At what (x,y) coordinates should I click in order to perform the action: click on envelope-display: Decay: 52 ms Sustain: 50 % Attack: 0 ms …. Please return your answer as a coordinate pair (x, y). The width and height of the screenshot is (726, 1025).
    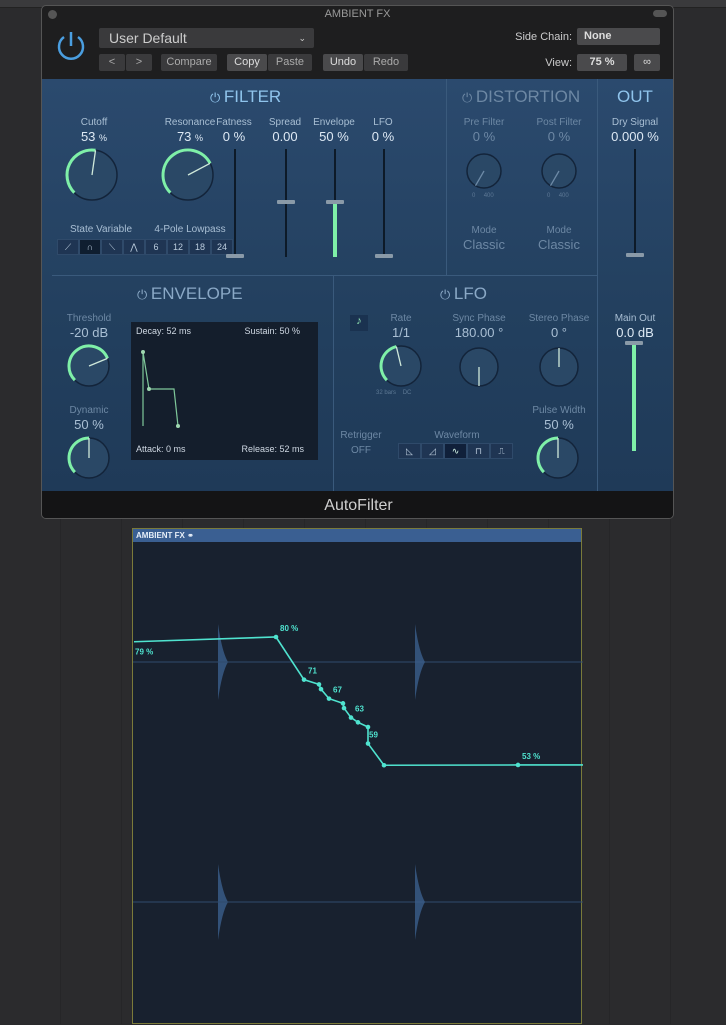
    Looking at the image, I should click on (224, 391).